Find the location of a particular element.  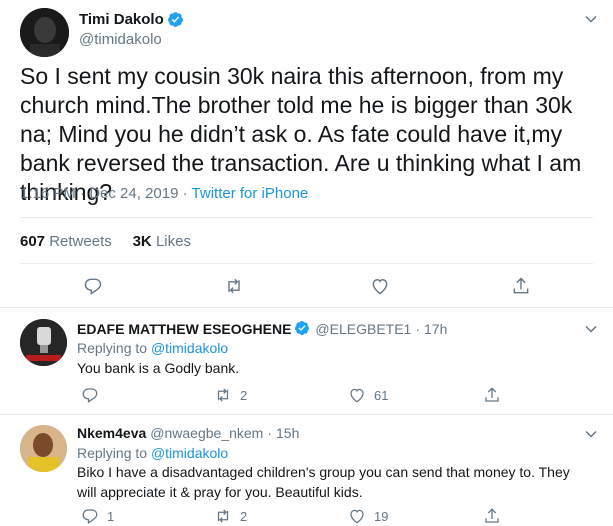

author-name: Timi Dakolo is located at coordinates (121, 19).